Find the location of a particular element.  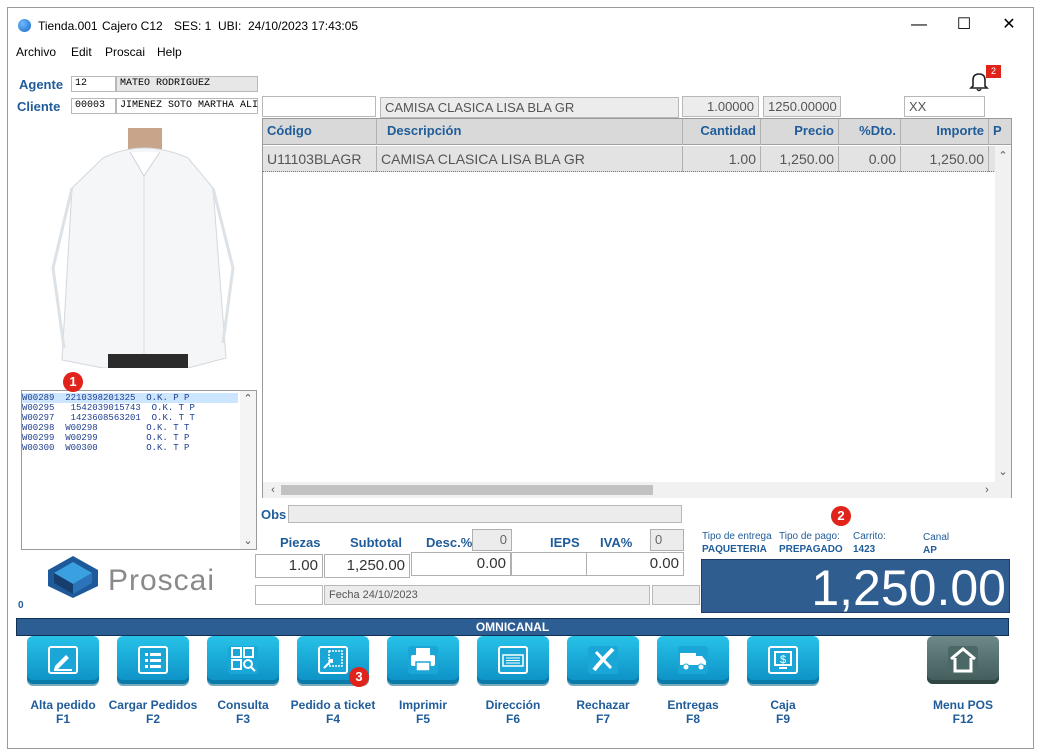

entry-quantity-field: 1.00000 is located at coordinates (720, 106).